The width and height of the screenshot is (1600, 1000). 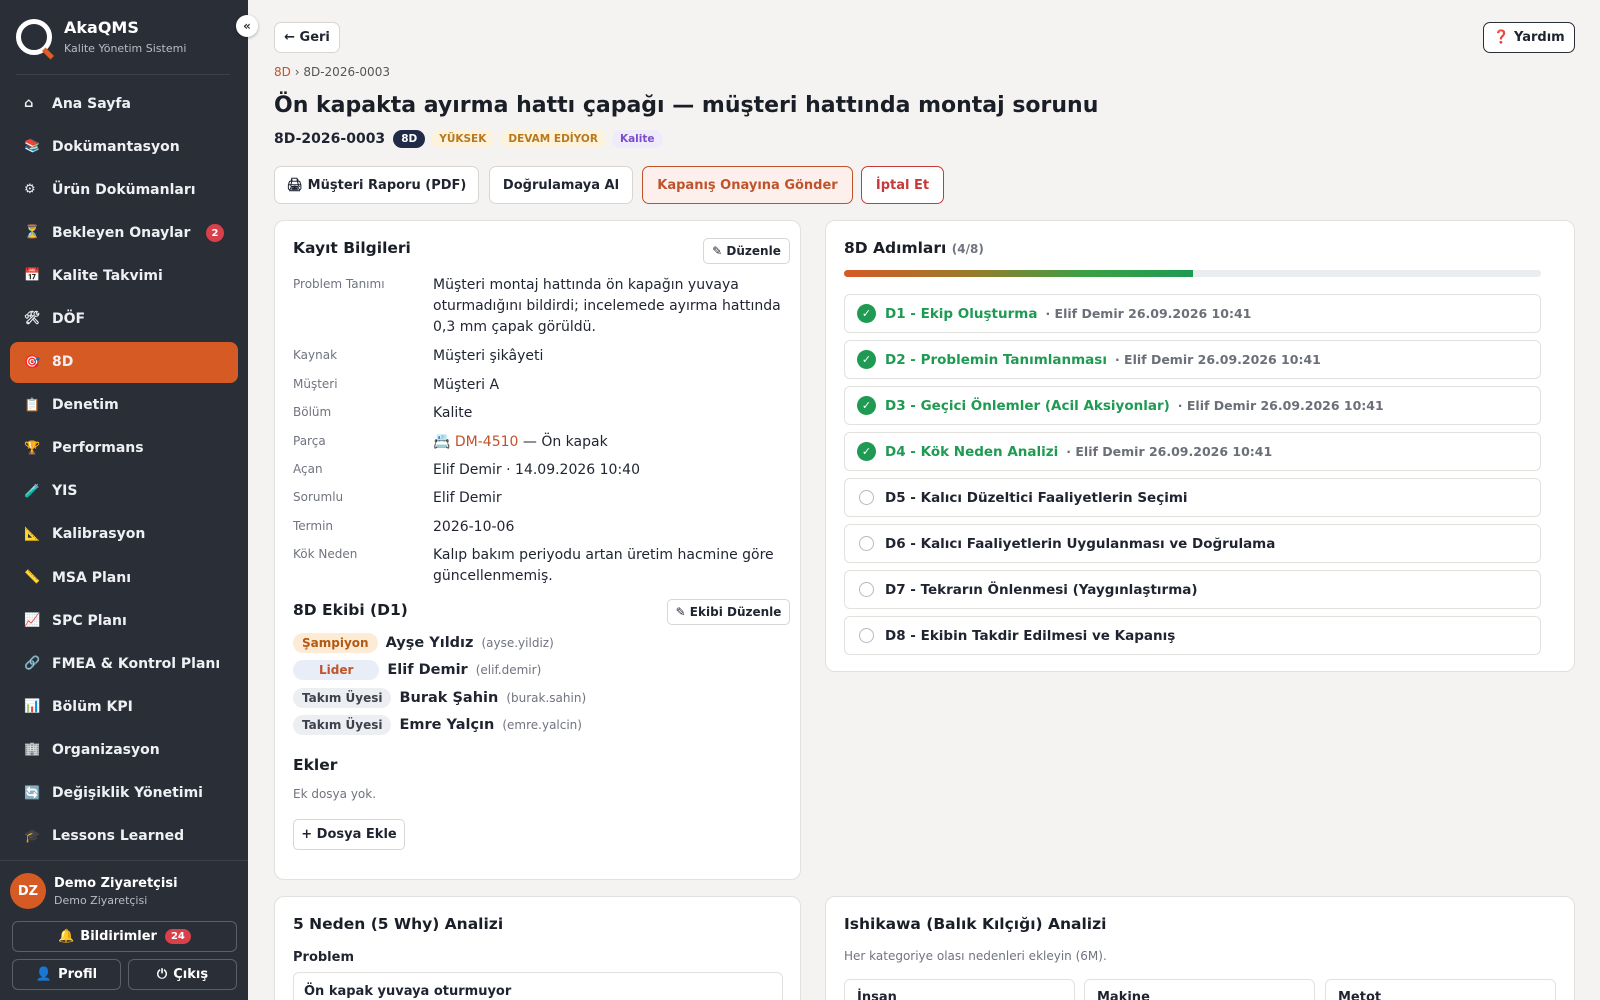 What do you see at coordinates (182, 974) in the screenshot?
I see `logout-button: ⏻ Çıkış` at bounding box center [182, 974].